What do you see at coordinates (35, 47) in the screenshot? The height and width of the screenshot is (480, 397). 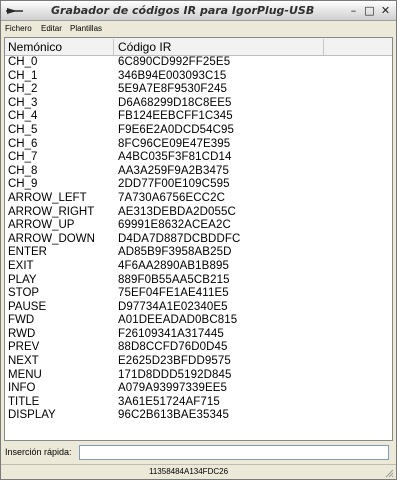 I see `column-header-nemonico: Nemónico` at bounding box center [35, 47].